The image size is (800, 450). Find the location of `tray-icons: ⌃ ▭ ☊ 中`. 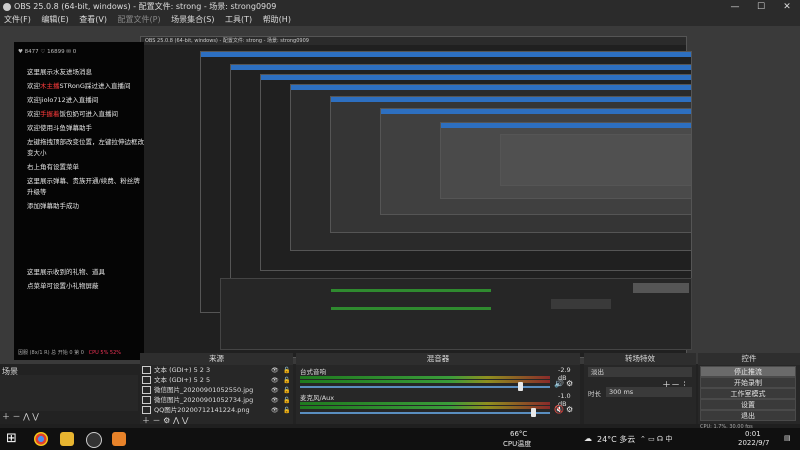

tray-icons: ⌃ ▭ ☊ 中 is located at coordinates (656, 439).